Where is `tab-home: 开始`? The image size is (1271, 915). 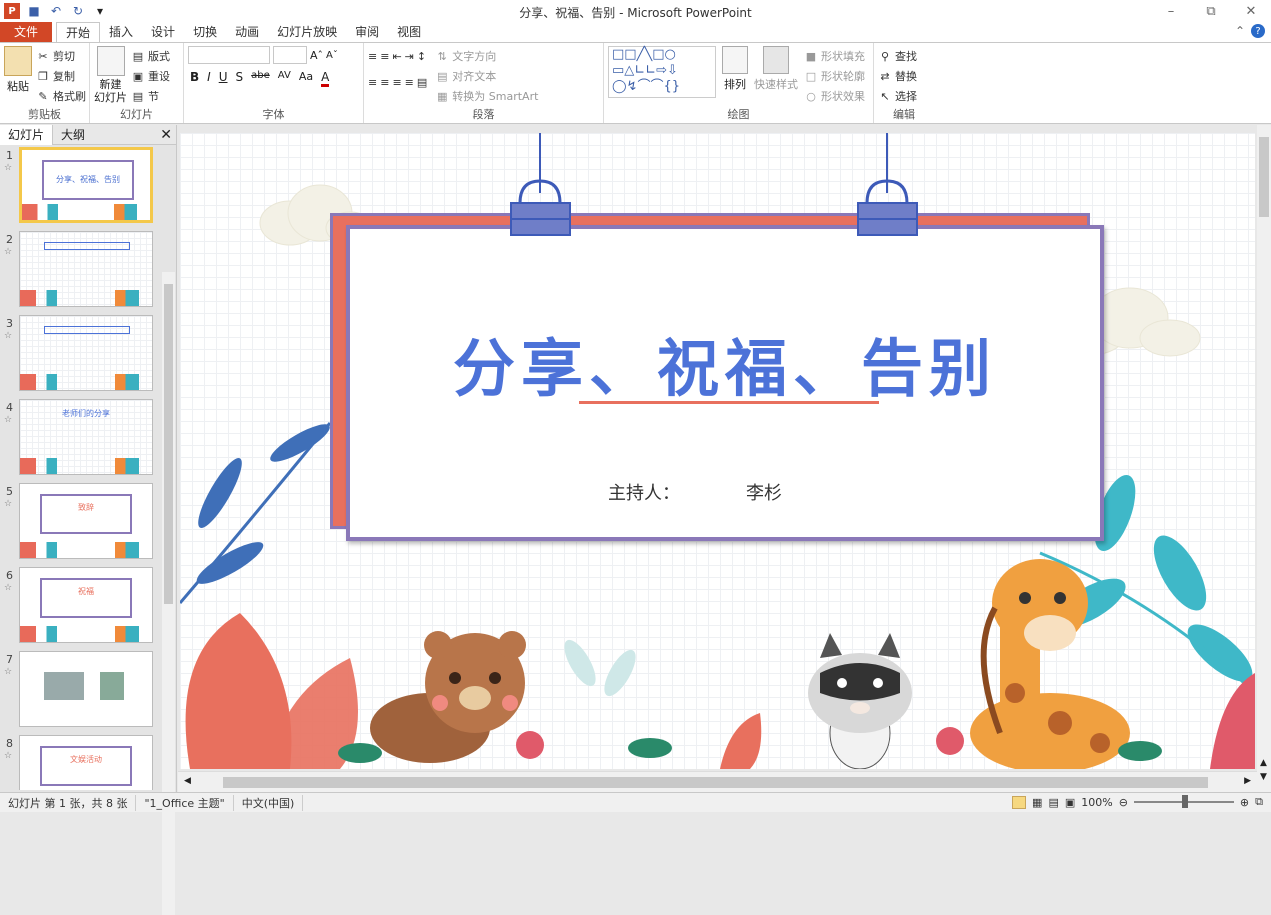
tab-home: 开始 is located at coordinates (78, 32).